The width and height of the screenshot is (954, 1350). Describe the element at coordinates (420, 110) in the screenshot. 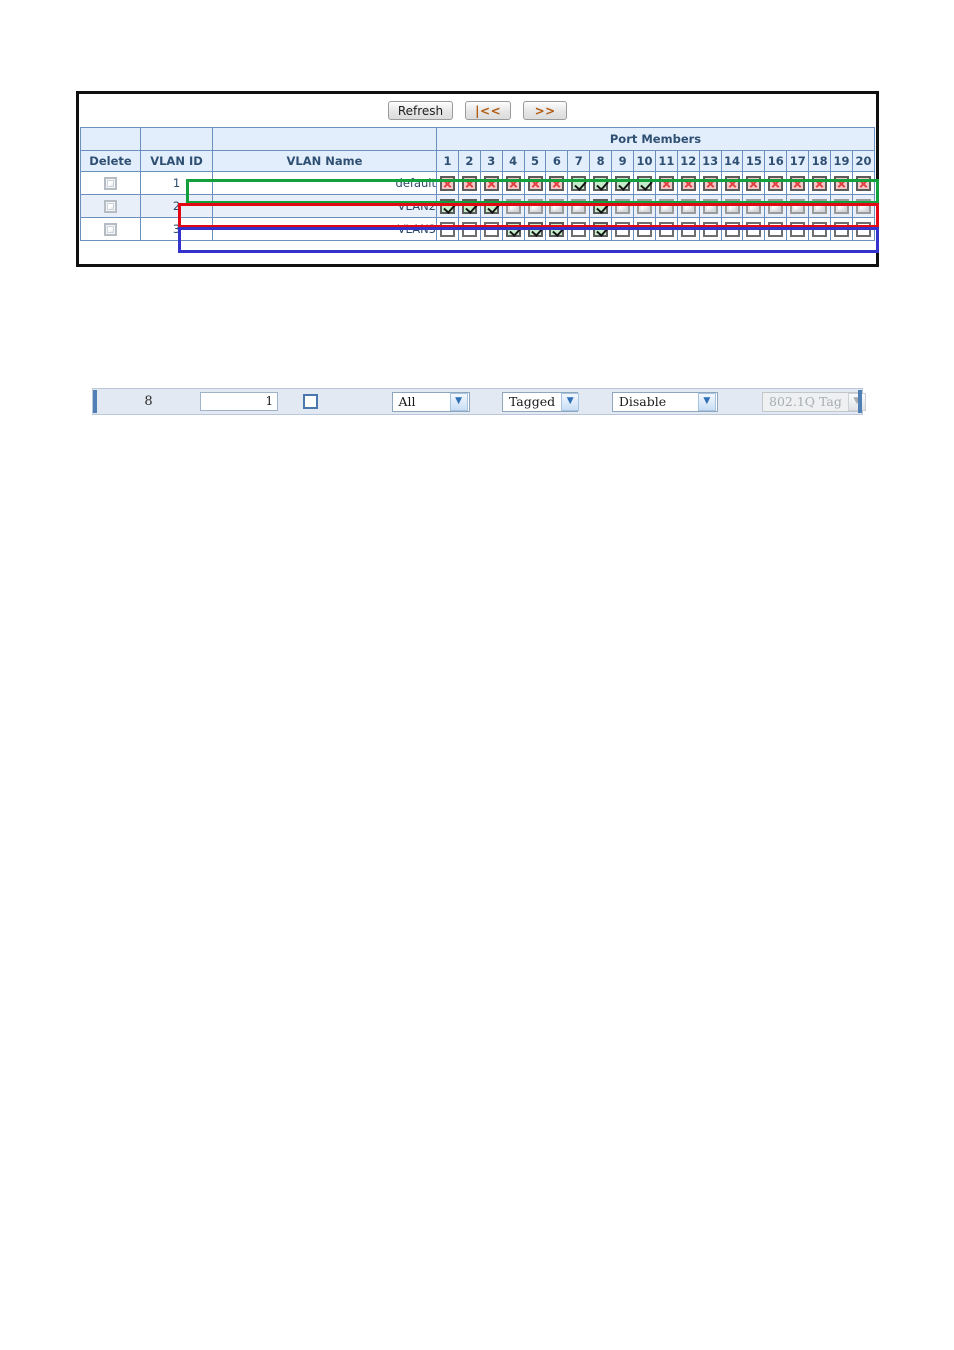

I see `refresh-button: Refresh` at that location.